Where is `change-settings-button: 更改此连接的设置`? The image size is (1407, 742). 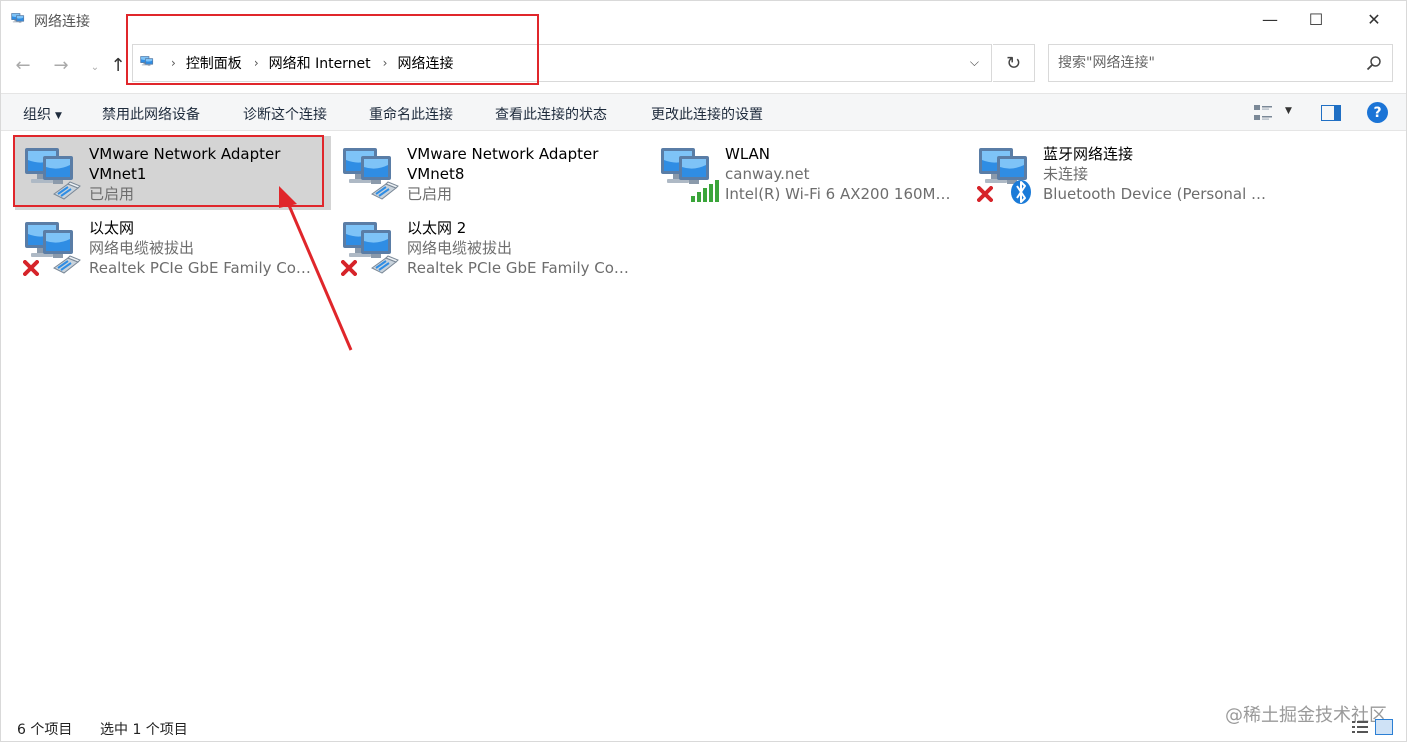 change-settings-button: 更改此连接的设置 is located at coordinates (707, 114).